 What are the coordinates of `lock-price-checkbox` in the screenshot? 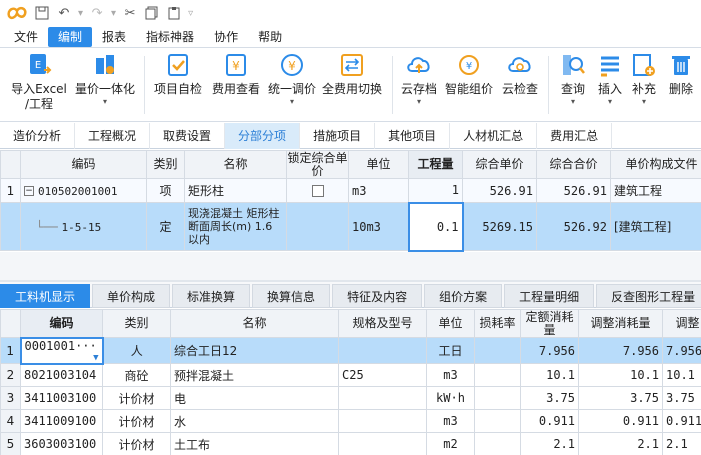 It's located at (317, 191).